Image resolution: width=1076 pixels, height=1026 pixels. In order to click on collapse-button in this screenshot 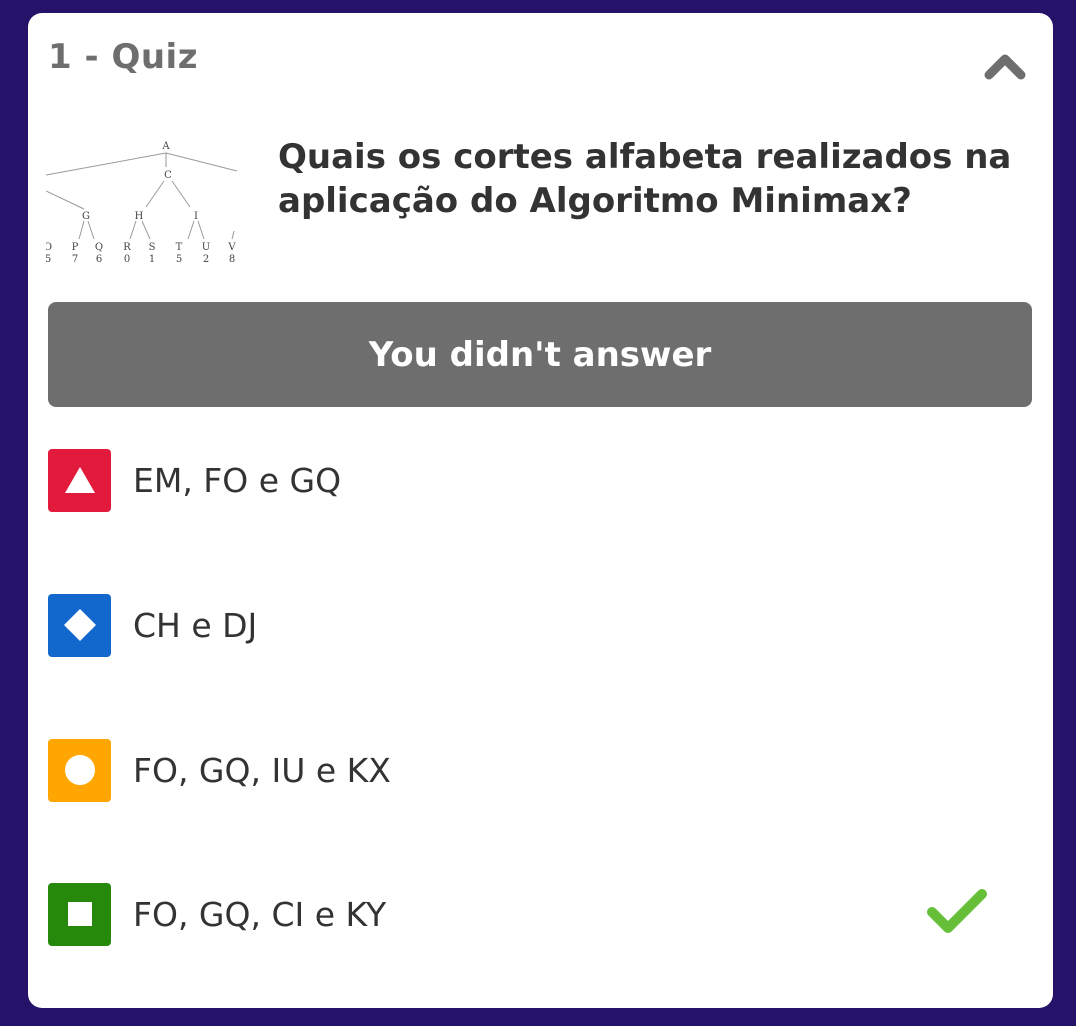, I will do `click(1005, 64)`.